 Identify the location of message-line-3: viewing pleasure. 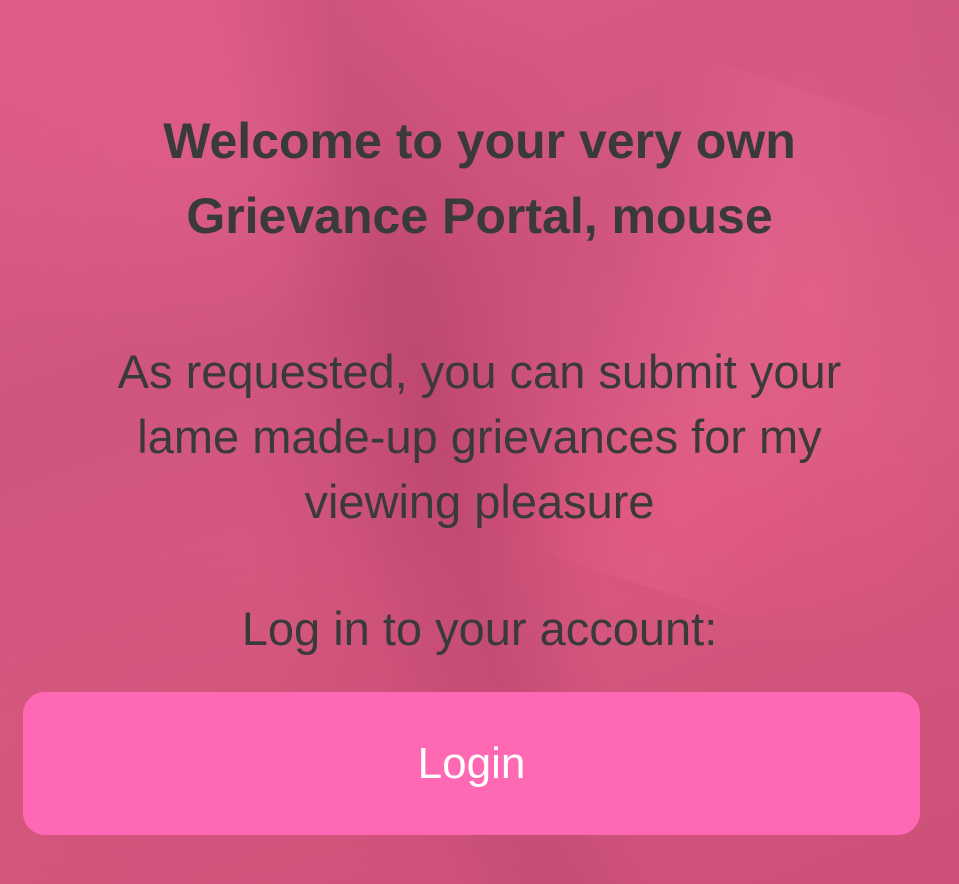
(479, 501).